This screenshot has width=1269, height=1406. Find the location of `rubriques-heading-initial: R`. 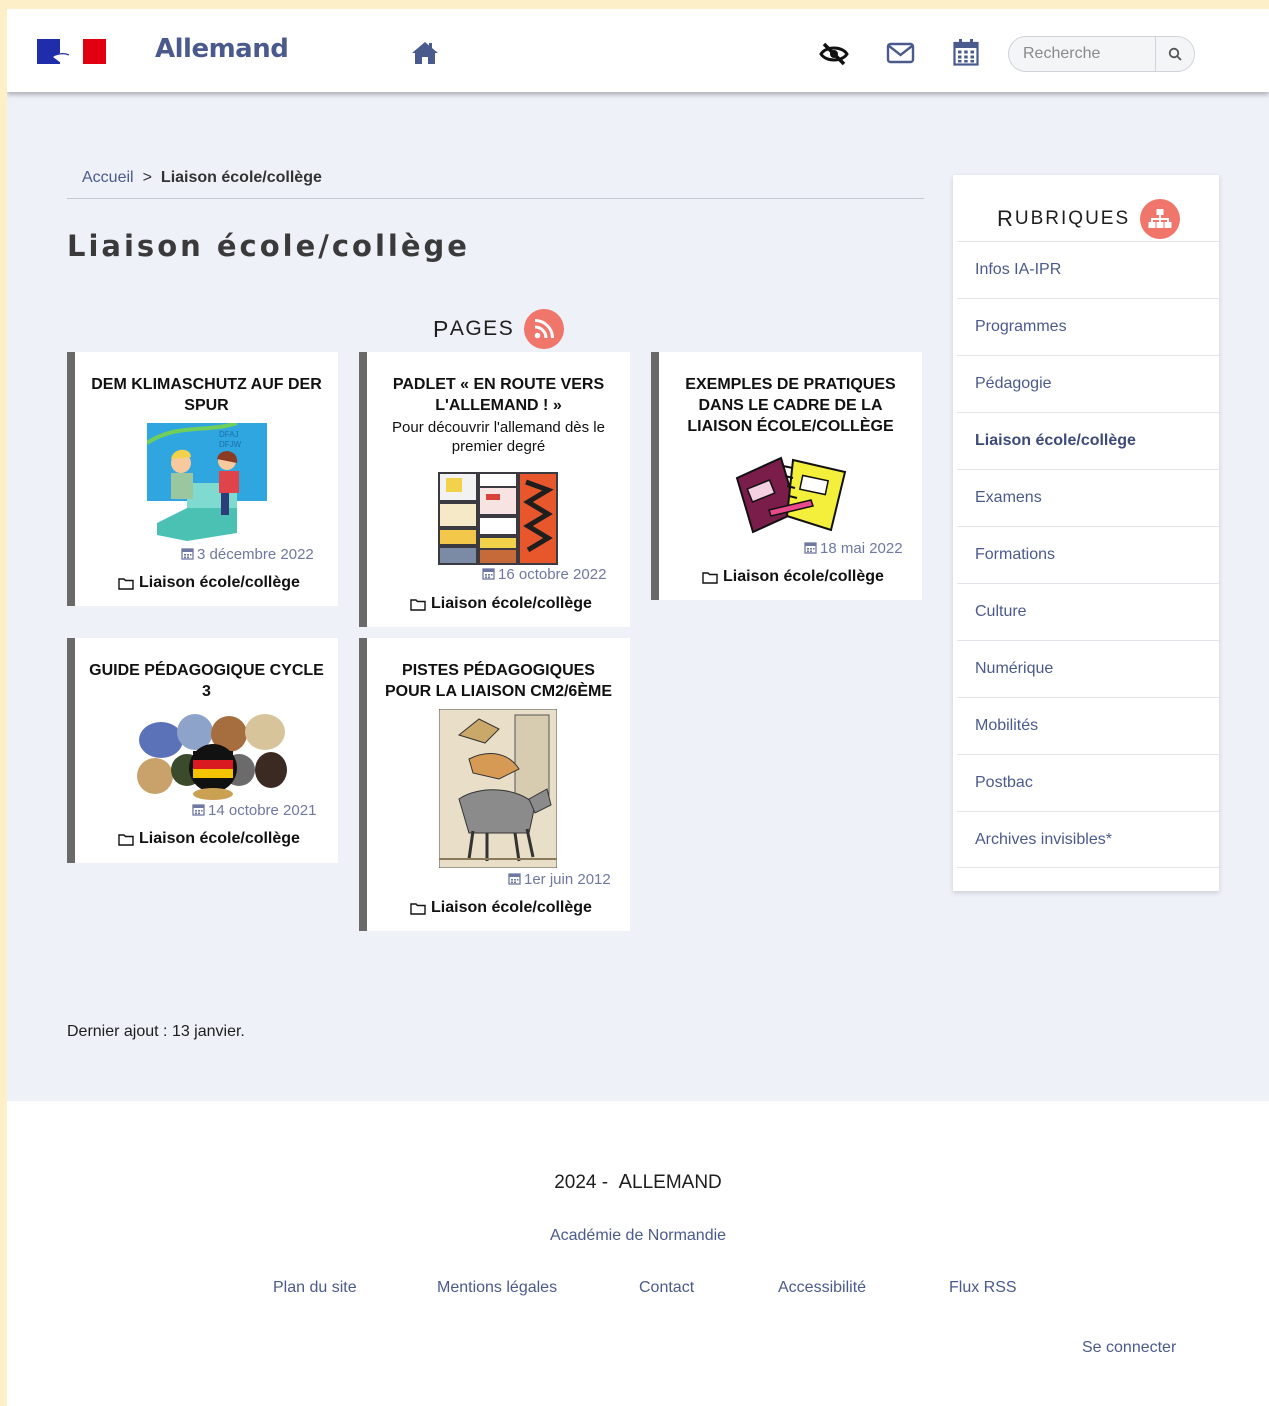

rubriques-heading-initial: R is located at coordinates (1006, 218).